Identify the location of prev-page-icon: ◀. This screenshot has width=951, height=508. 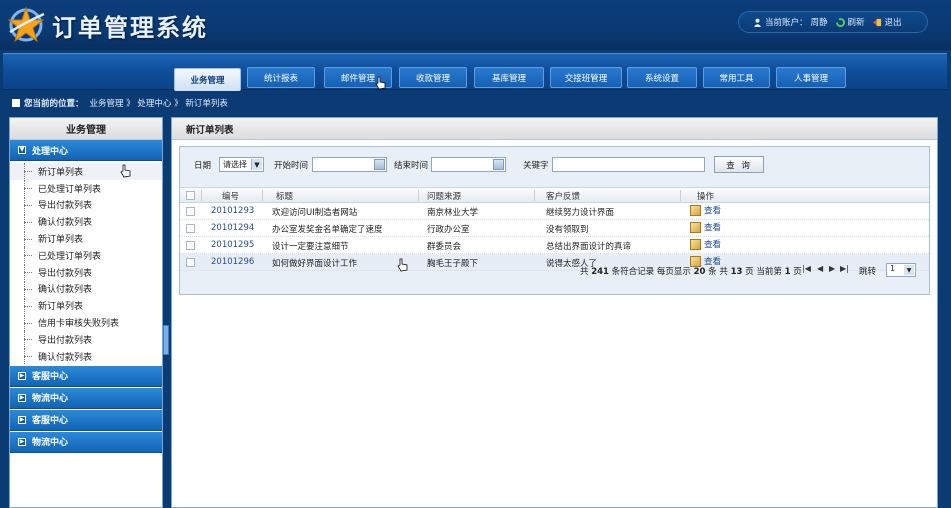
(820, 268).